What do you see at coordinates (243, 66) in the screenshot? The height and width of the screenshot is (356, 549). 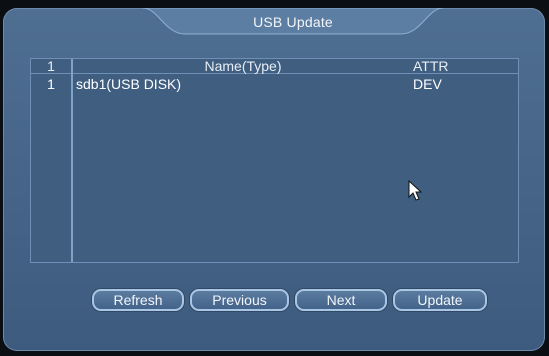 I see `header-name: Name(Type)` at bounding box center [243, 66].